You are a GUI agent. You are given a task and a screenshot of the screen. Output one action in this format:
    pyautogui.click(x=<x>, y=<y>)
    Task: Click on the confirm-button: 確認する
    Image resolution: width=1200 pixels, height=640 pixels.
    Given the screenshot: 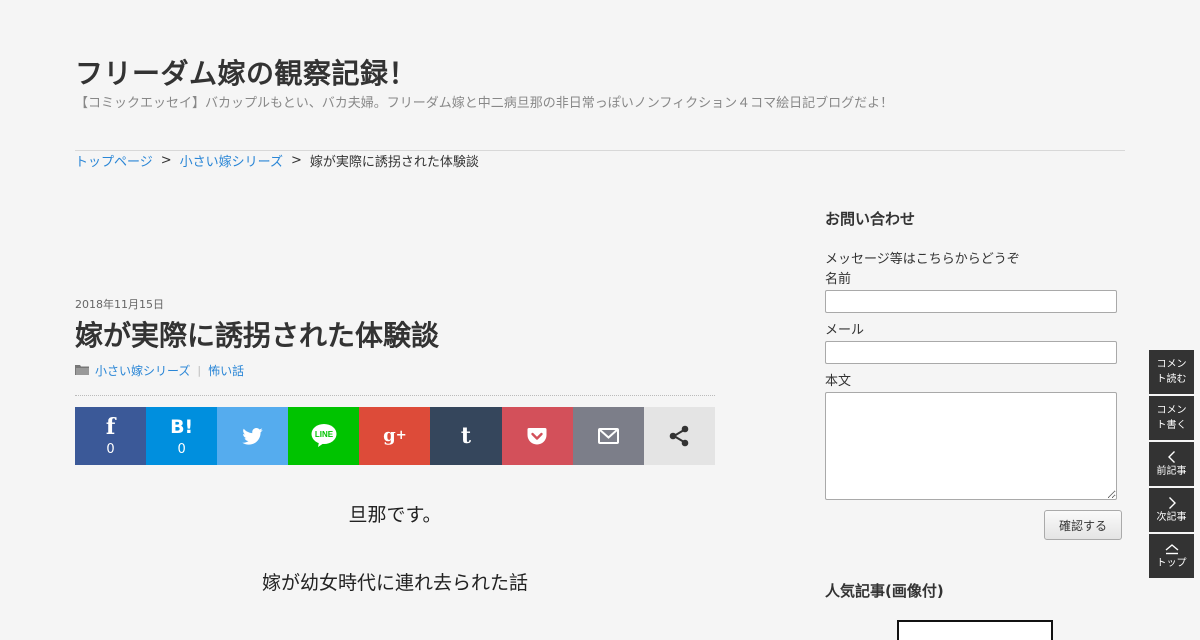 What is the action you would take?
    pyautogui.click(x=1083, y=525)
    